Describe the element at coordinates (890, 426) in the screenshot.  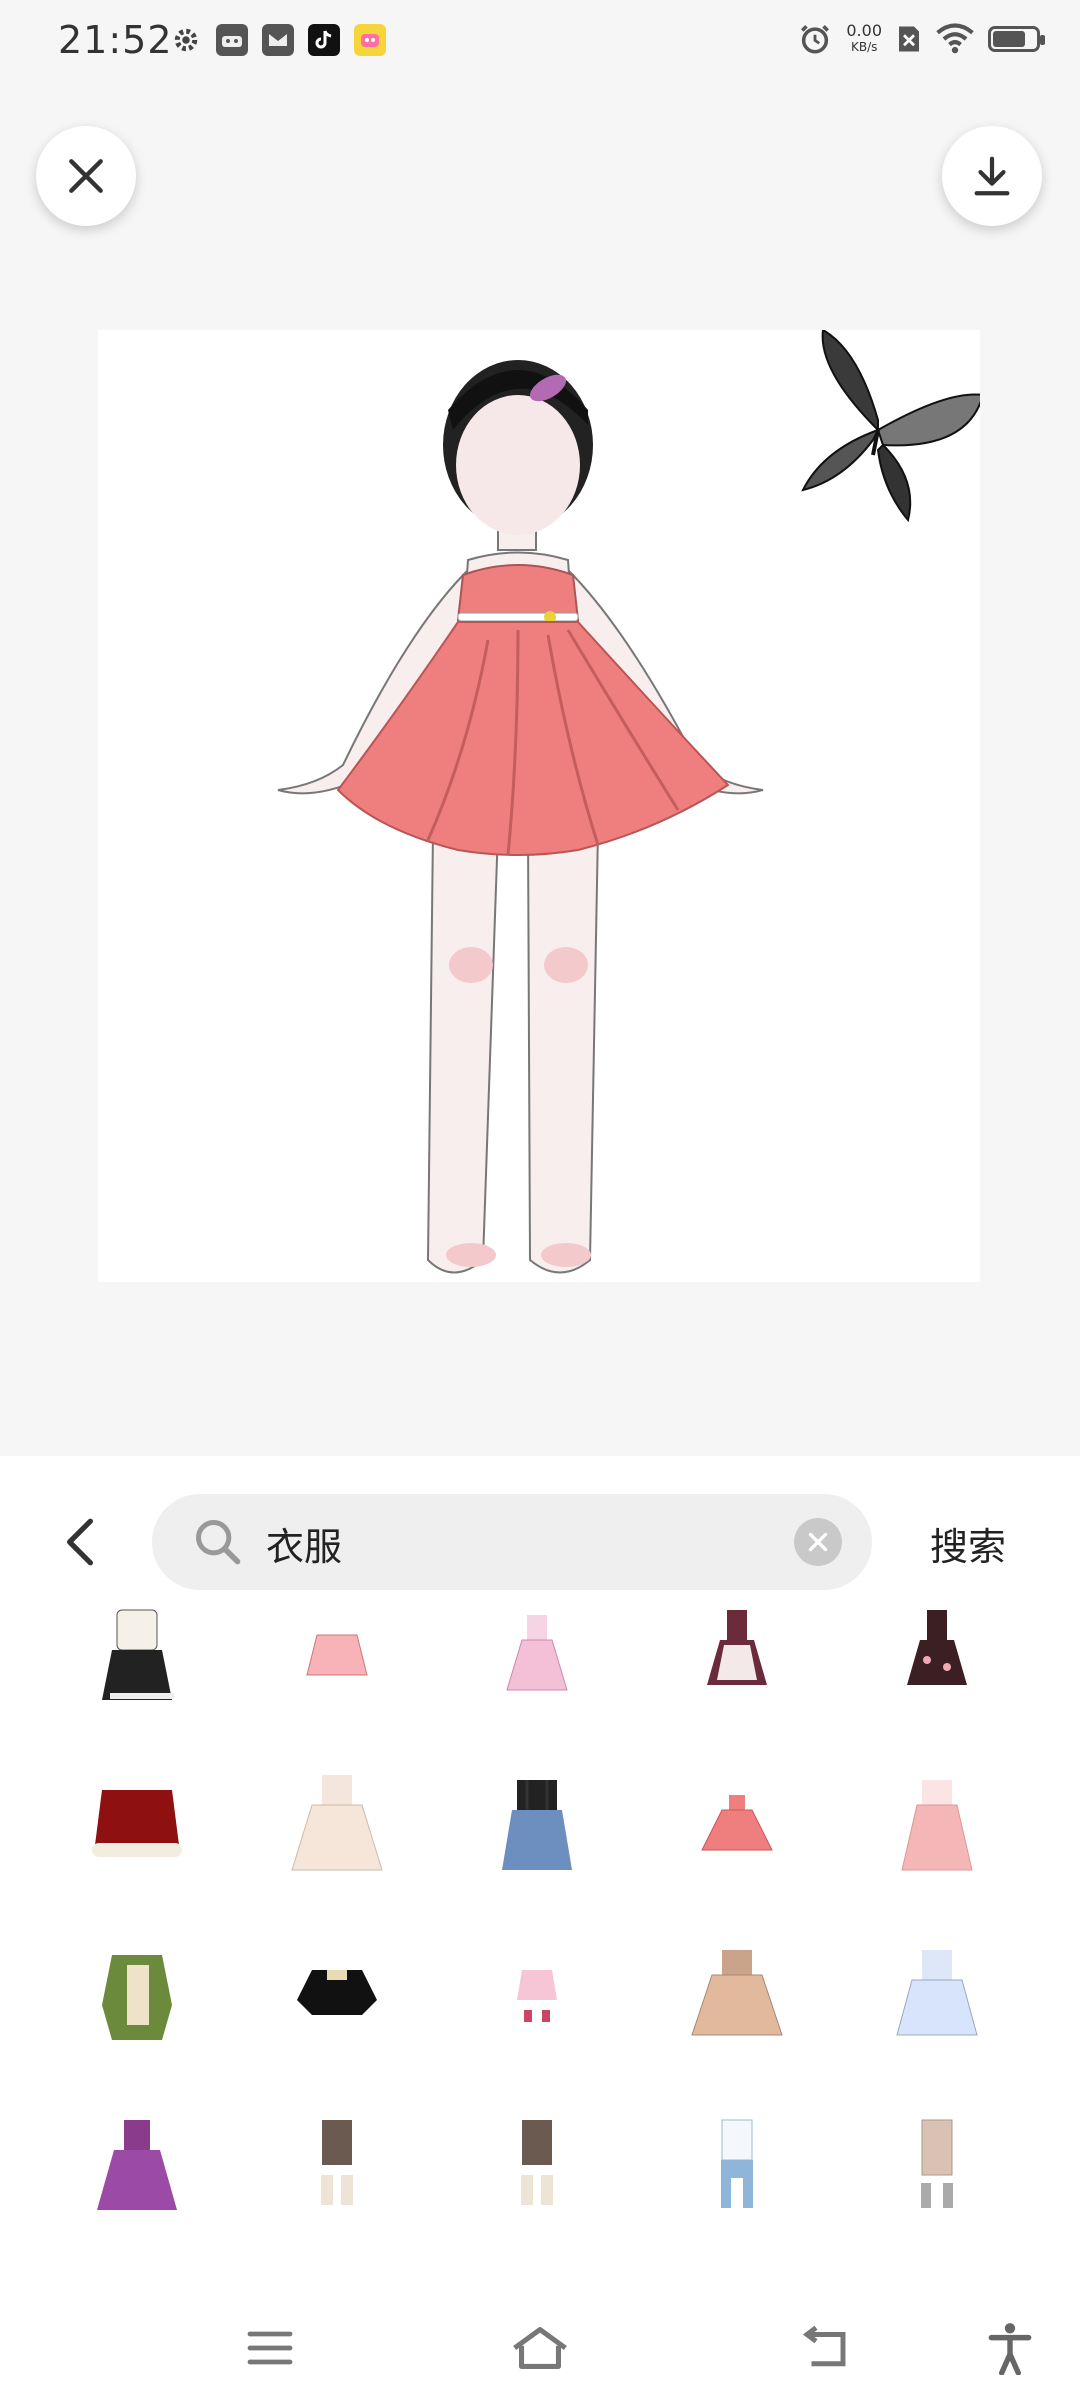
I see `butterfly-sticker` at that location.